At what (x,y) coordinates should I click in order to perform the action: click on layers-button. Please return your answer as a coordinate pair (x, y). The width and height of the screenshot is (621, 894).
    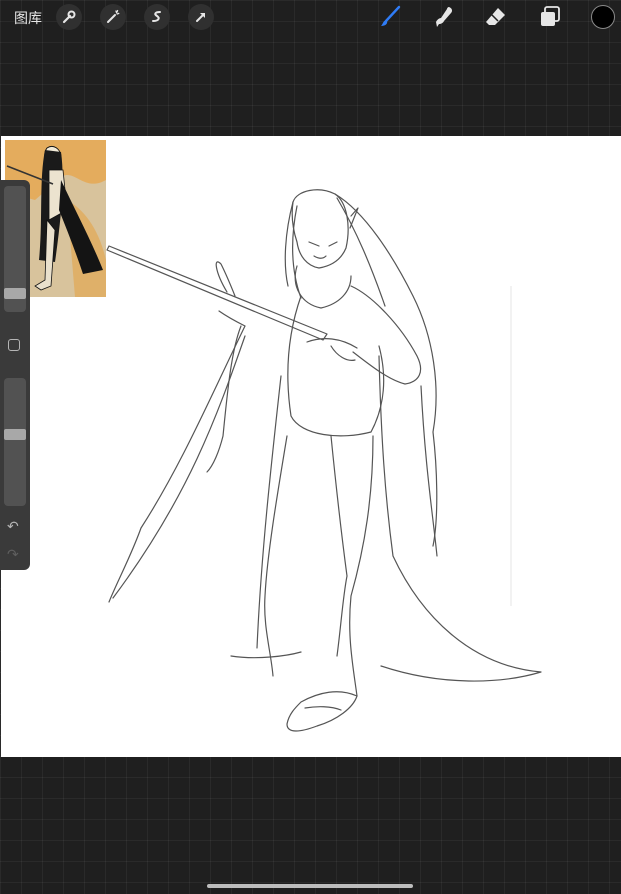
    Looking at the image, I should click on (550, 17).